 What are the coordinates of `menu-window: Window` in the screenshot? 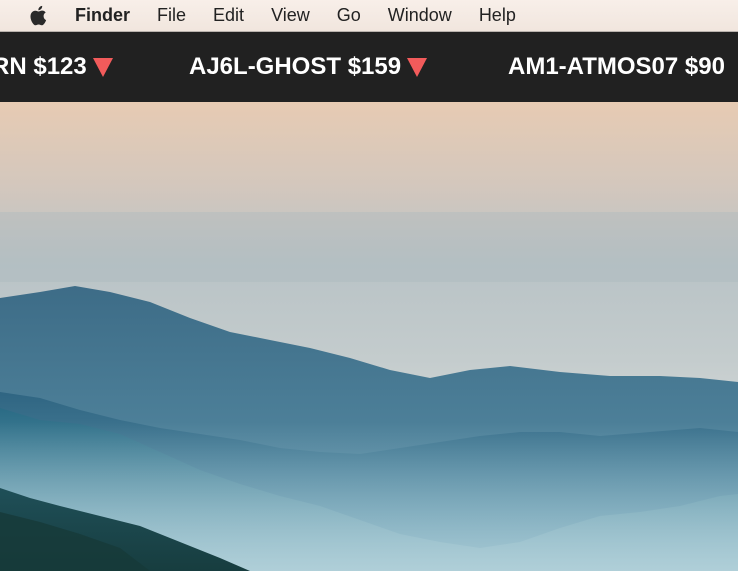 It's located at (420, 15).